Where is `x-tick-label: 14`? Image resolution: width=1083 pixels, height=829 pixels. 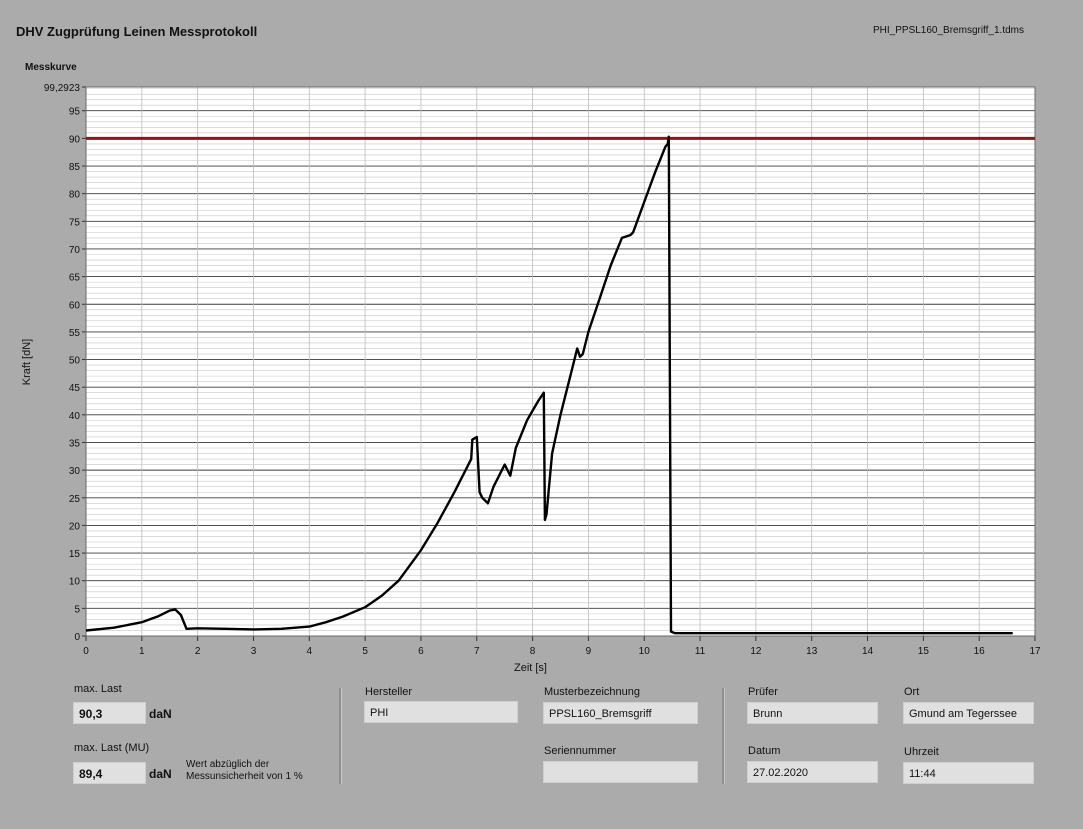
x-tick-label: 14 is located at coordinates (868, 651).